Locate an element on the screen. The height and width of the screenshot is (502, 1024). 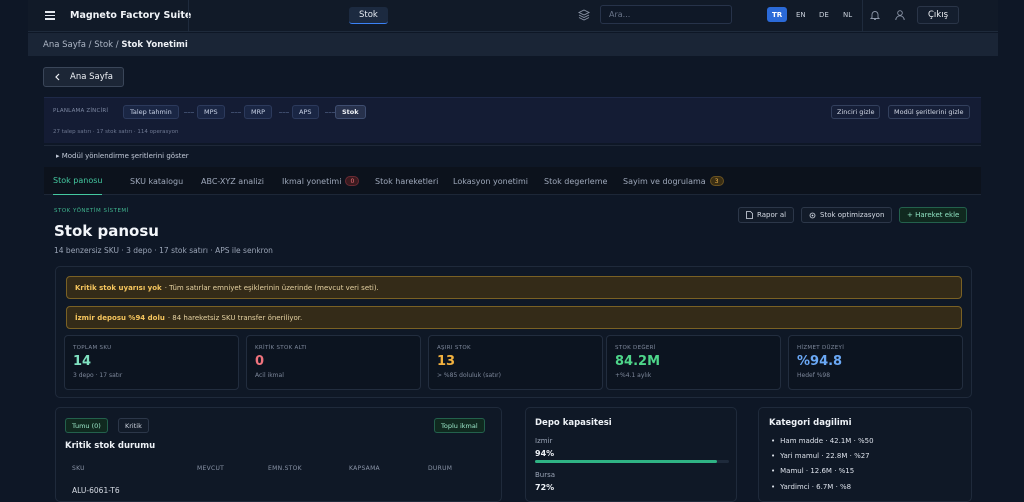
kpi-stock-value: STOK DEĞERİ 84.2M +%4.1 aylık is located at coordinates (693, 362).